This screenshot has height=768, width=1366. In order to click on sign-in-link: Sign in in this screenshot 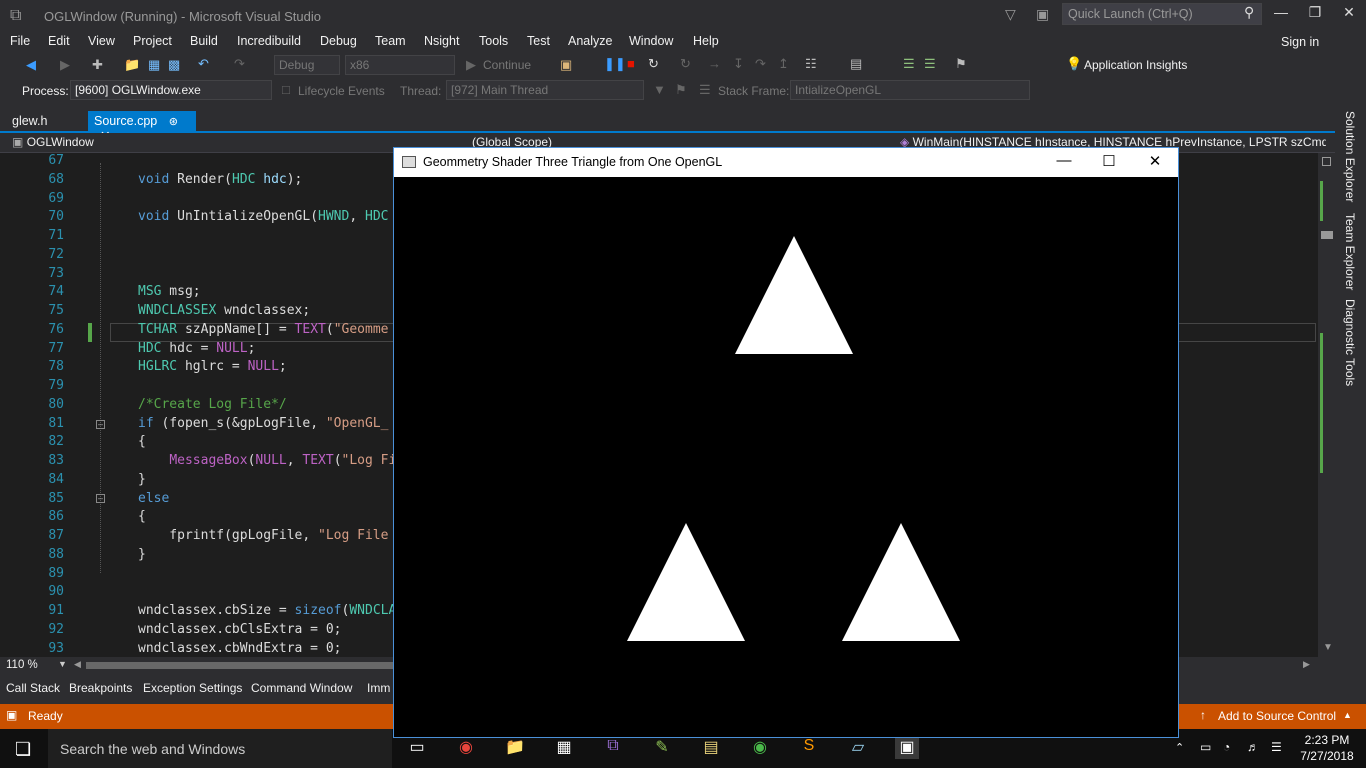, I will do `click(1300, 42)`.